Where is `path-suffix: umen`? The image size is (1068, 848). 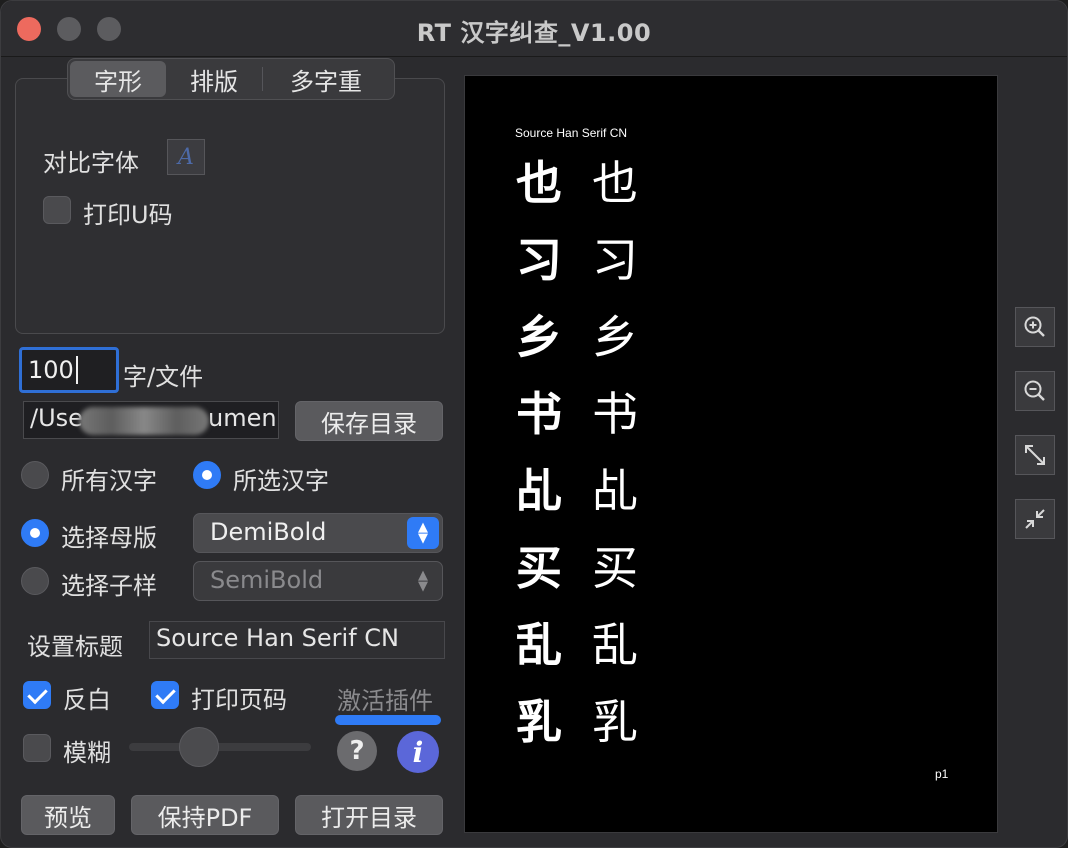
path-suffix: umen is located at coordinates (242, 418).